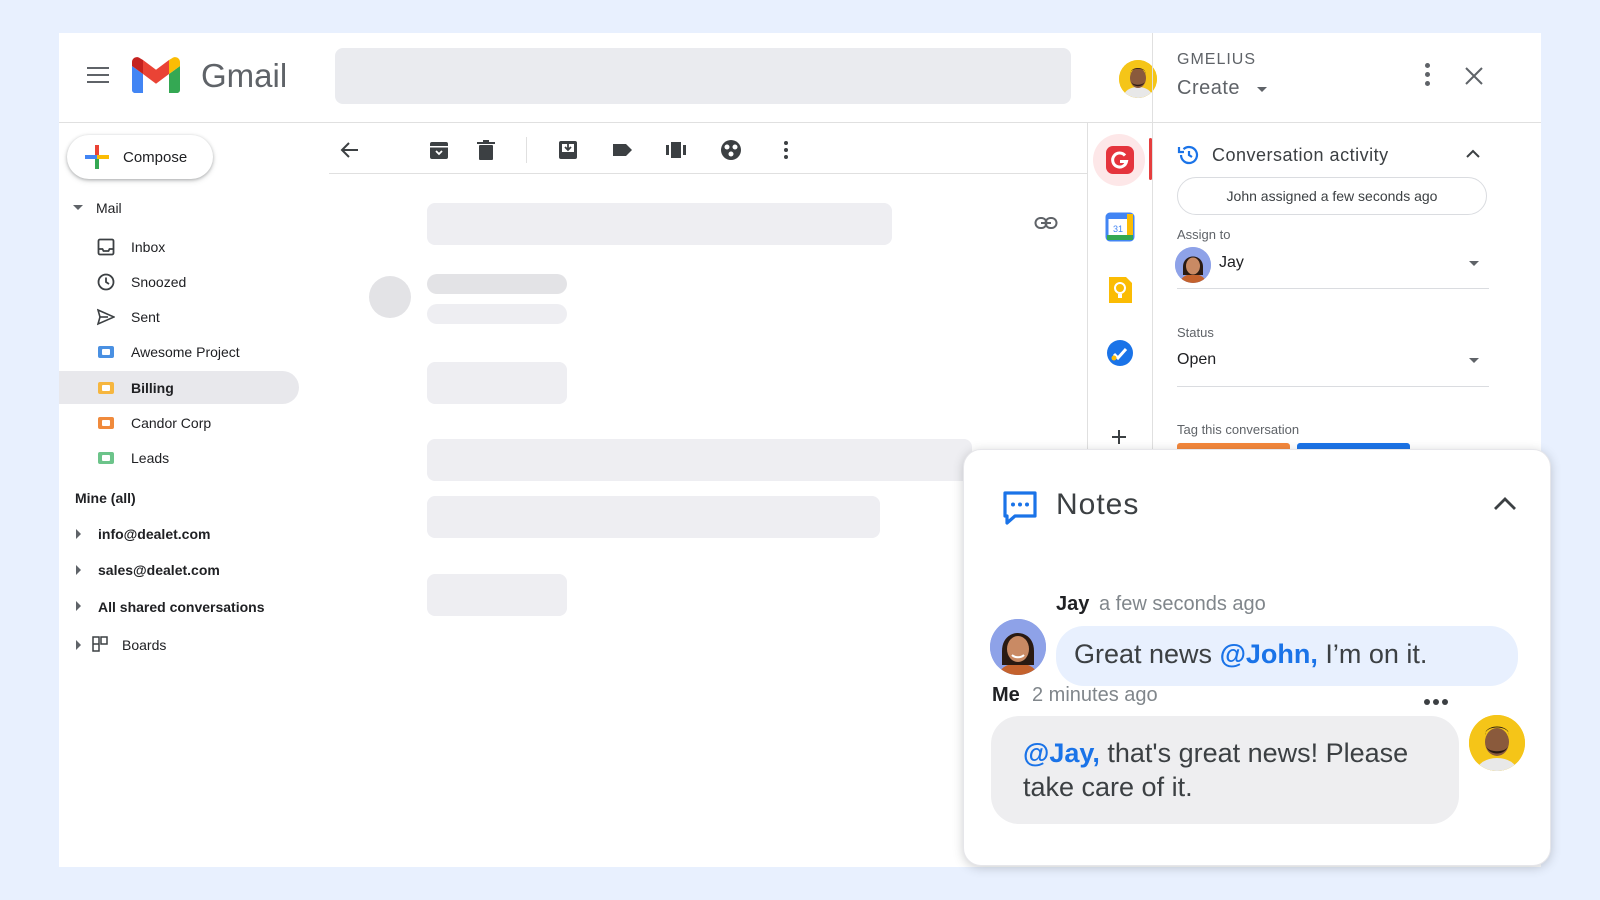  Describe the element at coordinates (526, 150) in the screenshot. I see `toolbar-separator` at that location.